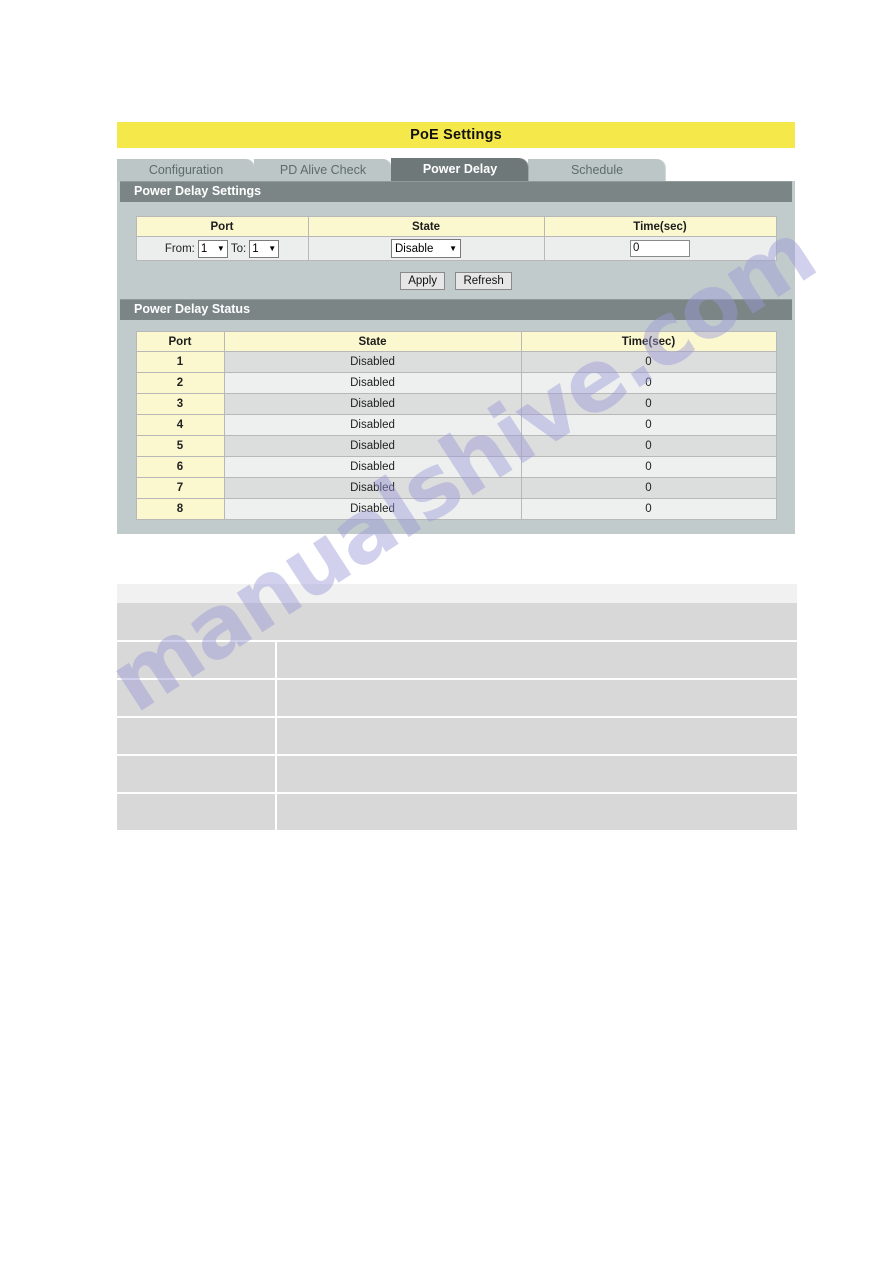  What do you see at coordinates (456, 309) in the screenshot?
I see `section-header-status: Power Delay Status` at bounding box center [456, 309].